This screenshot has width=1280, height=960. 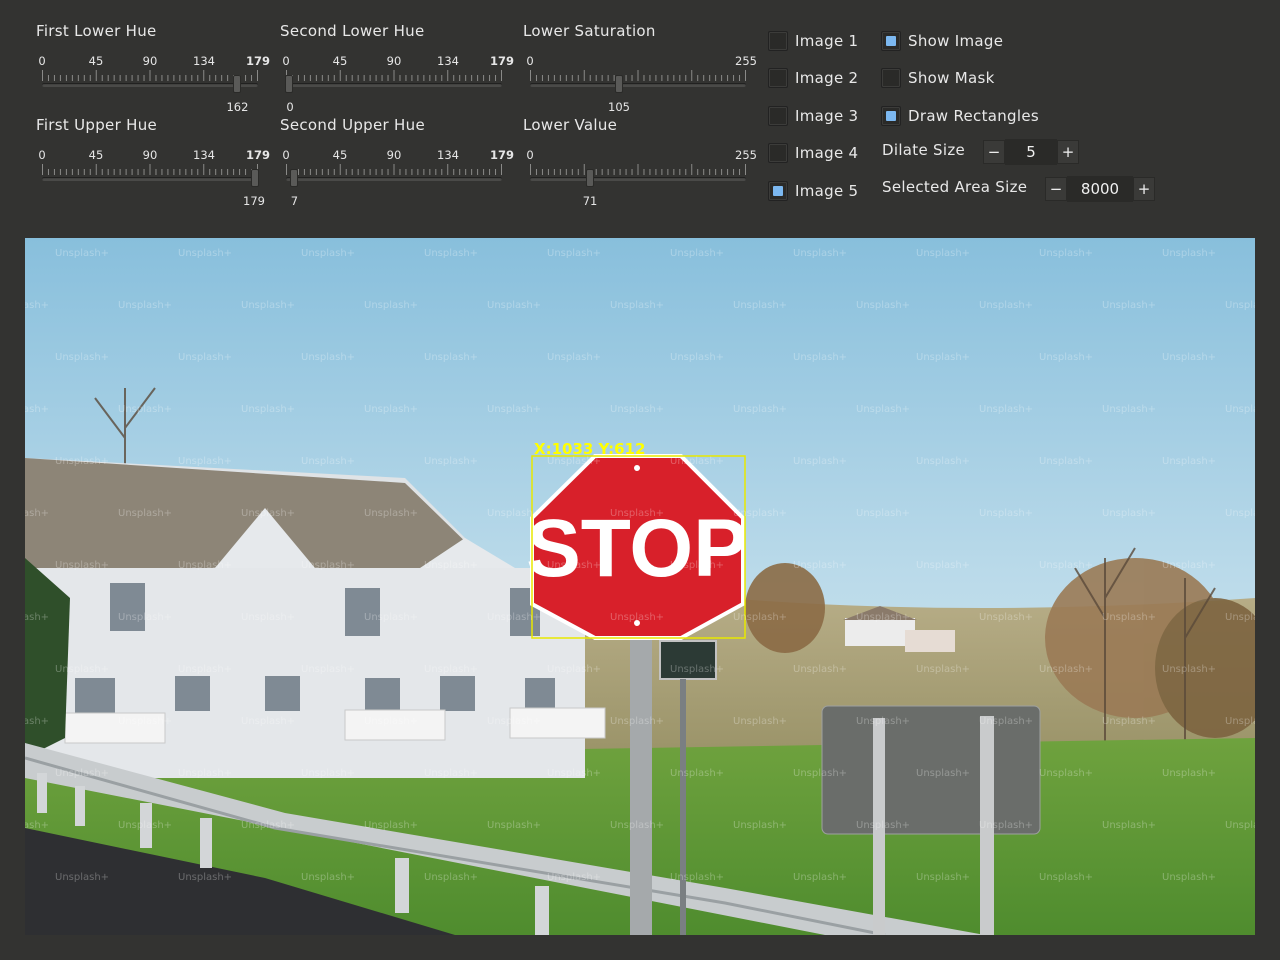 I want to click on image-2-checkbox: Image 2, so click(x=813, y=78).